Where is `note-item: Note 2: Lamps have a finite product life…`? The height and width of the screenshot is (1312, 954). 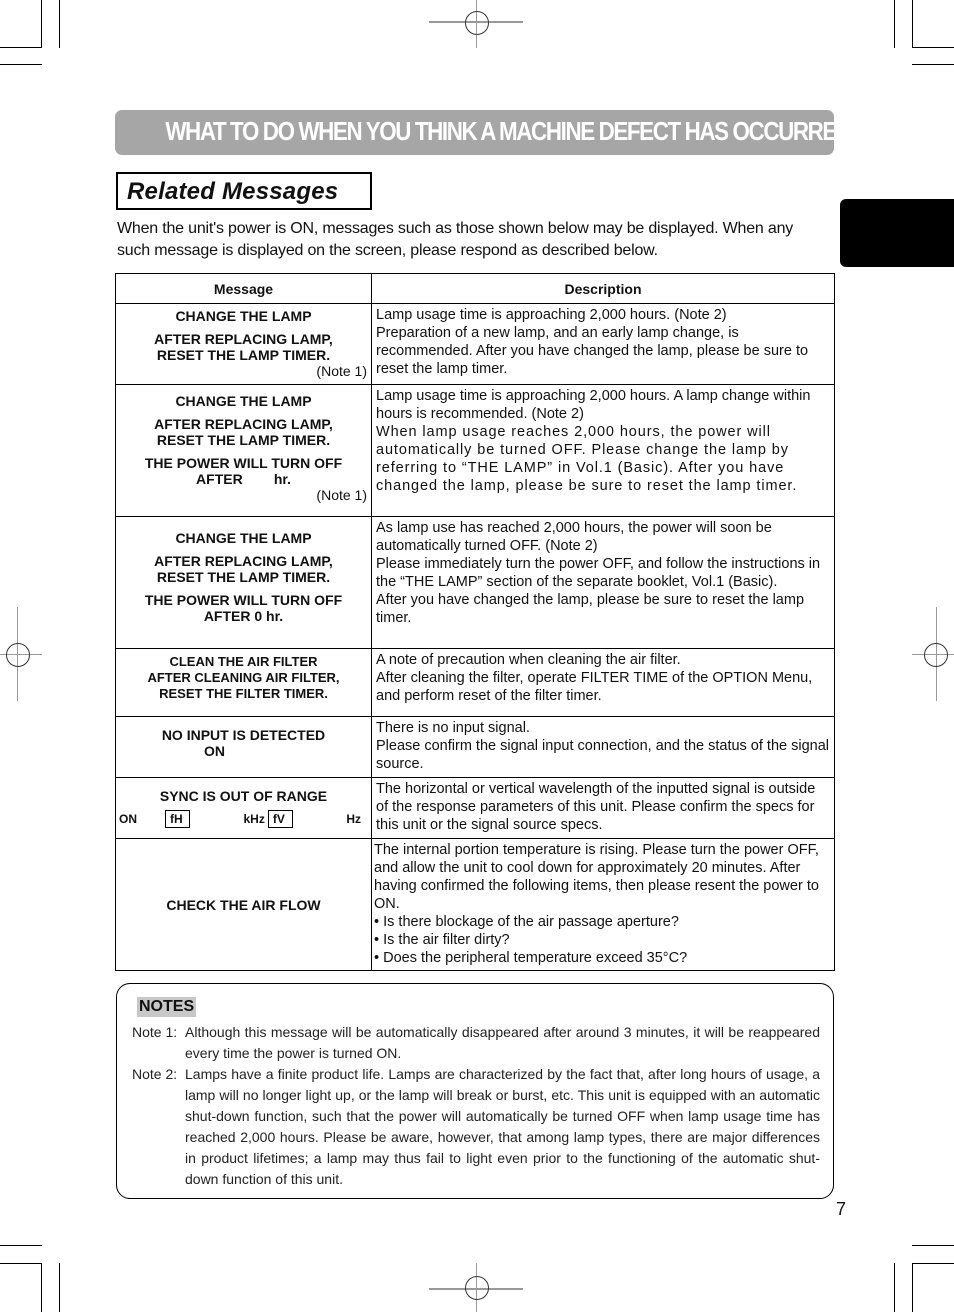
note-item: Note 2: Lamps have a finite product life… is located at coordinates (476, 1127).